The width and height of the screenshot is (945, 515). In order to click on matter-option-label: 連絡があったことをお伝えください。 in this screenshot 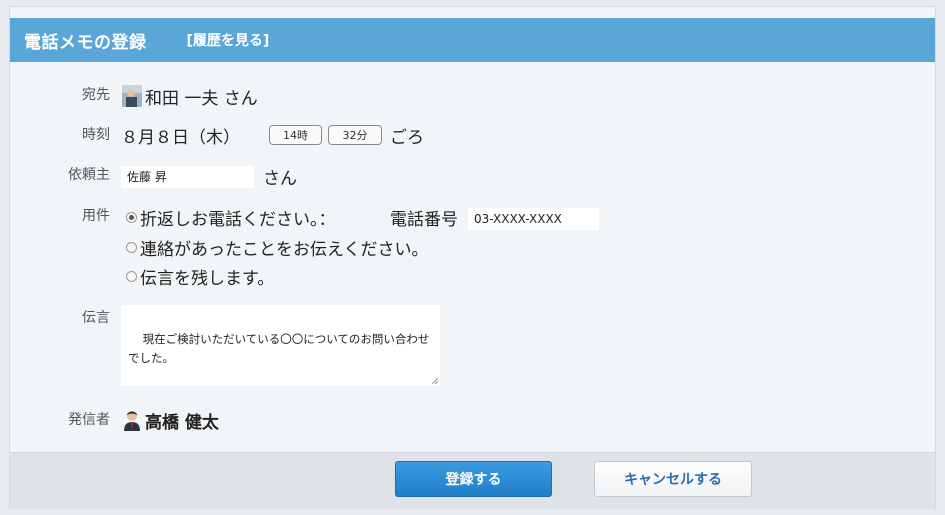, I will do `click(284, 250)`.